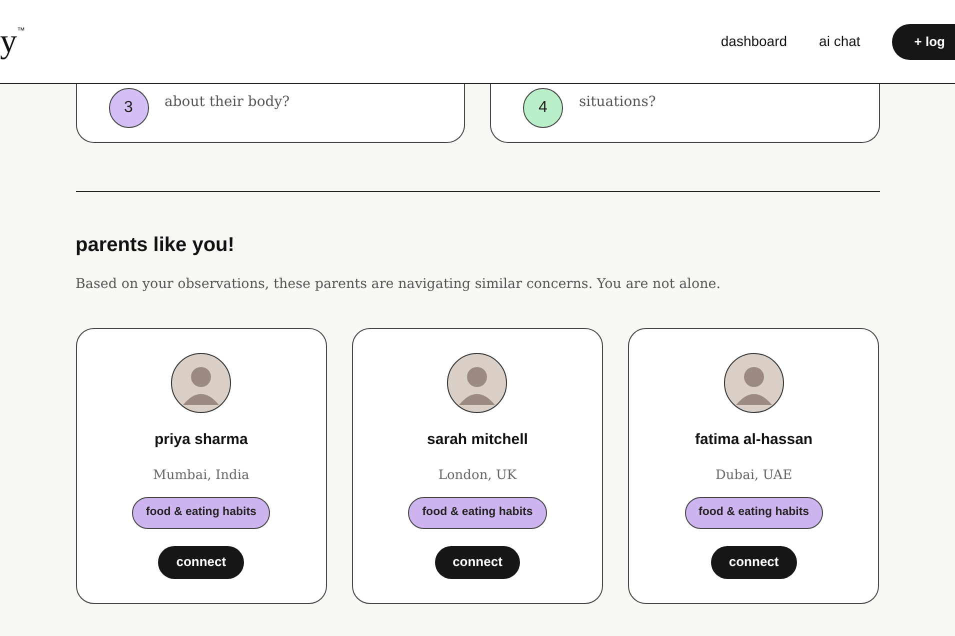 The image size is (955, 636). What do you see at coordinates (839, 41) in the screenshot?
I see `nav-link: ai chat` at bounding box center [839, 41].